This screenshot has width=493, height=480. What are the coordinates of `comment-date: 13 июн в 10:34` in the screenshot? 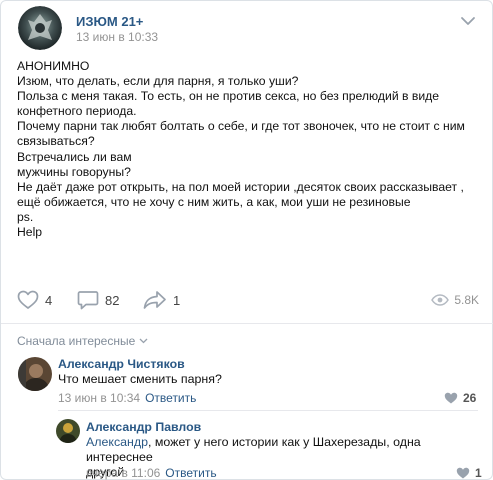 It's located at (99, 398).